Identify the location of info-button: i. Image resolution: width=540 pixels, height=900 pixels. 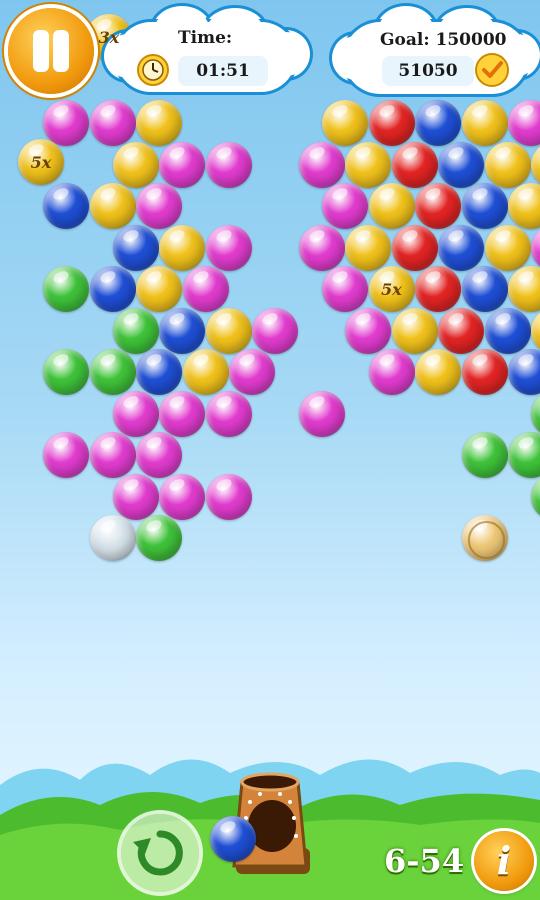
(504, 861).